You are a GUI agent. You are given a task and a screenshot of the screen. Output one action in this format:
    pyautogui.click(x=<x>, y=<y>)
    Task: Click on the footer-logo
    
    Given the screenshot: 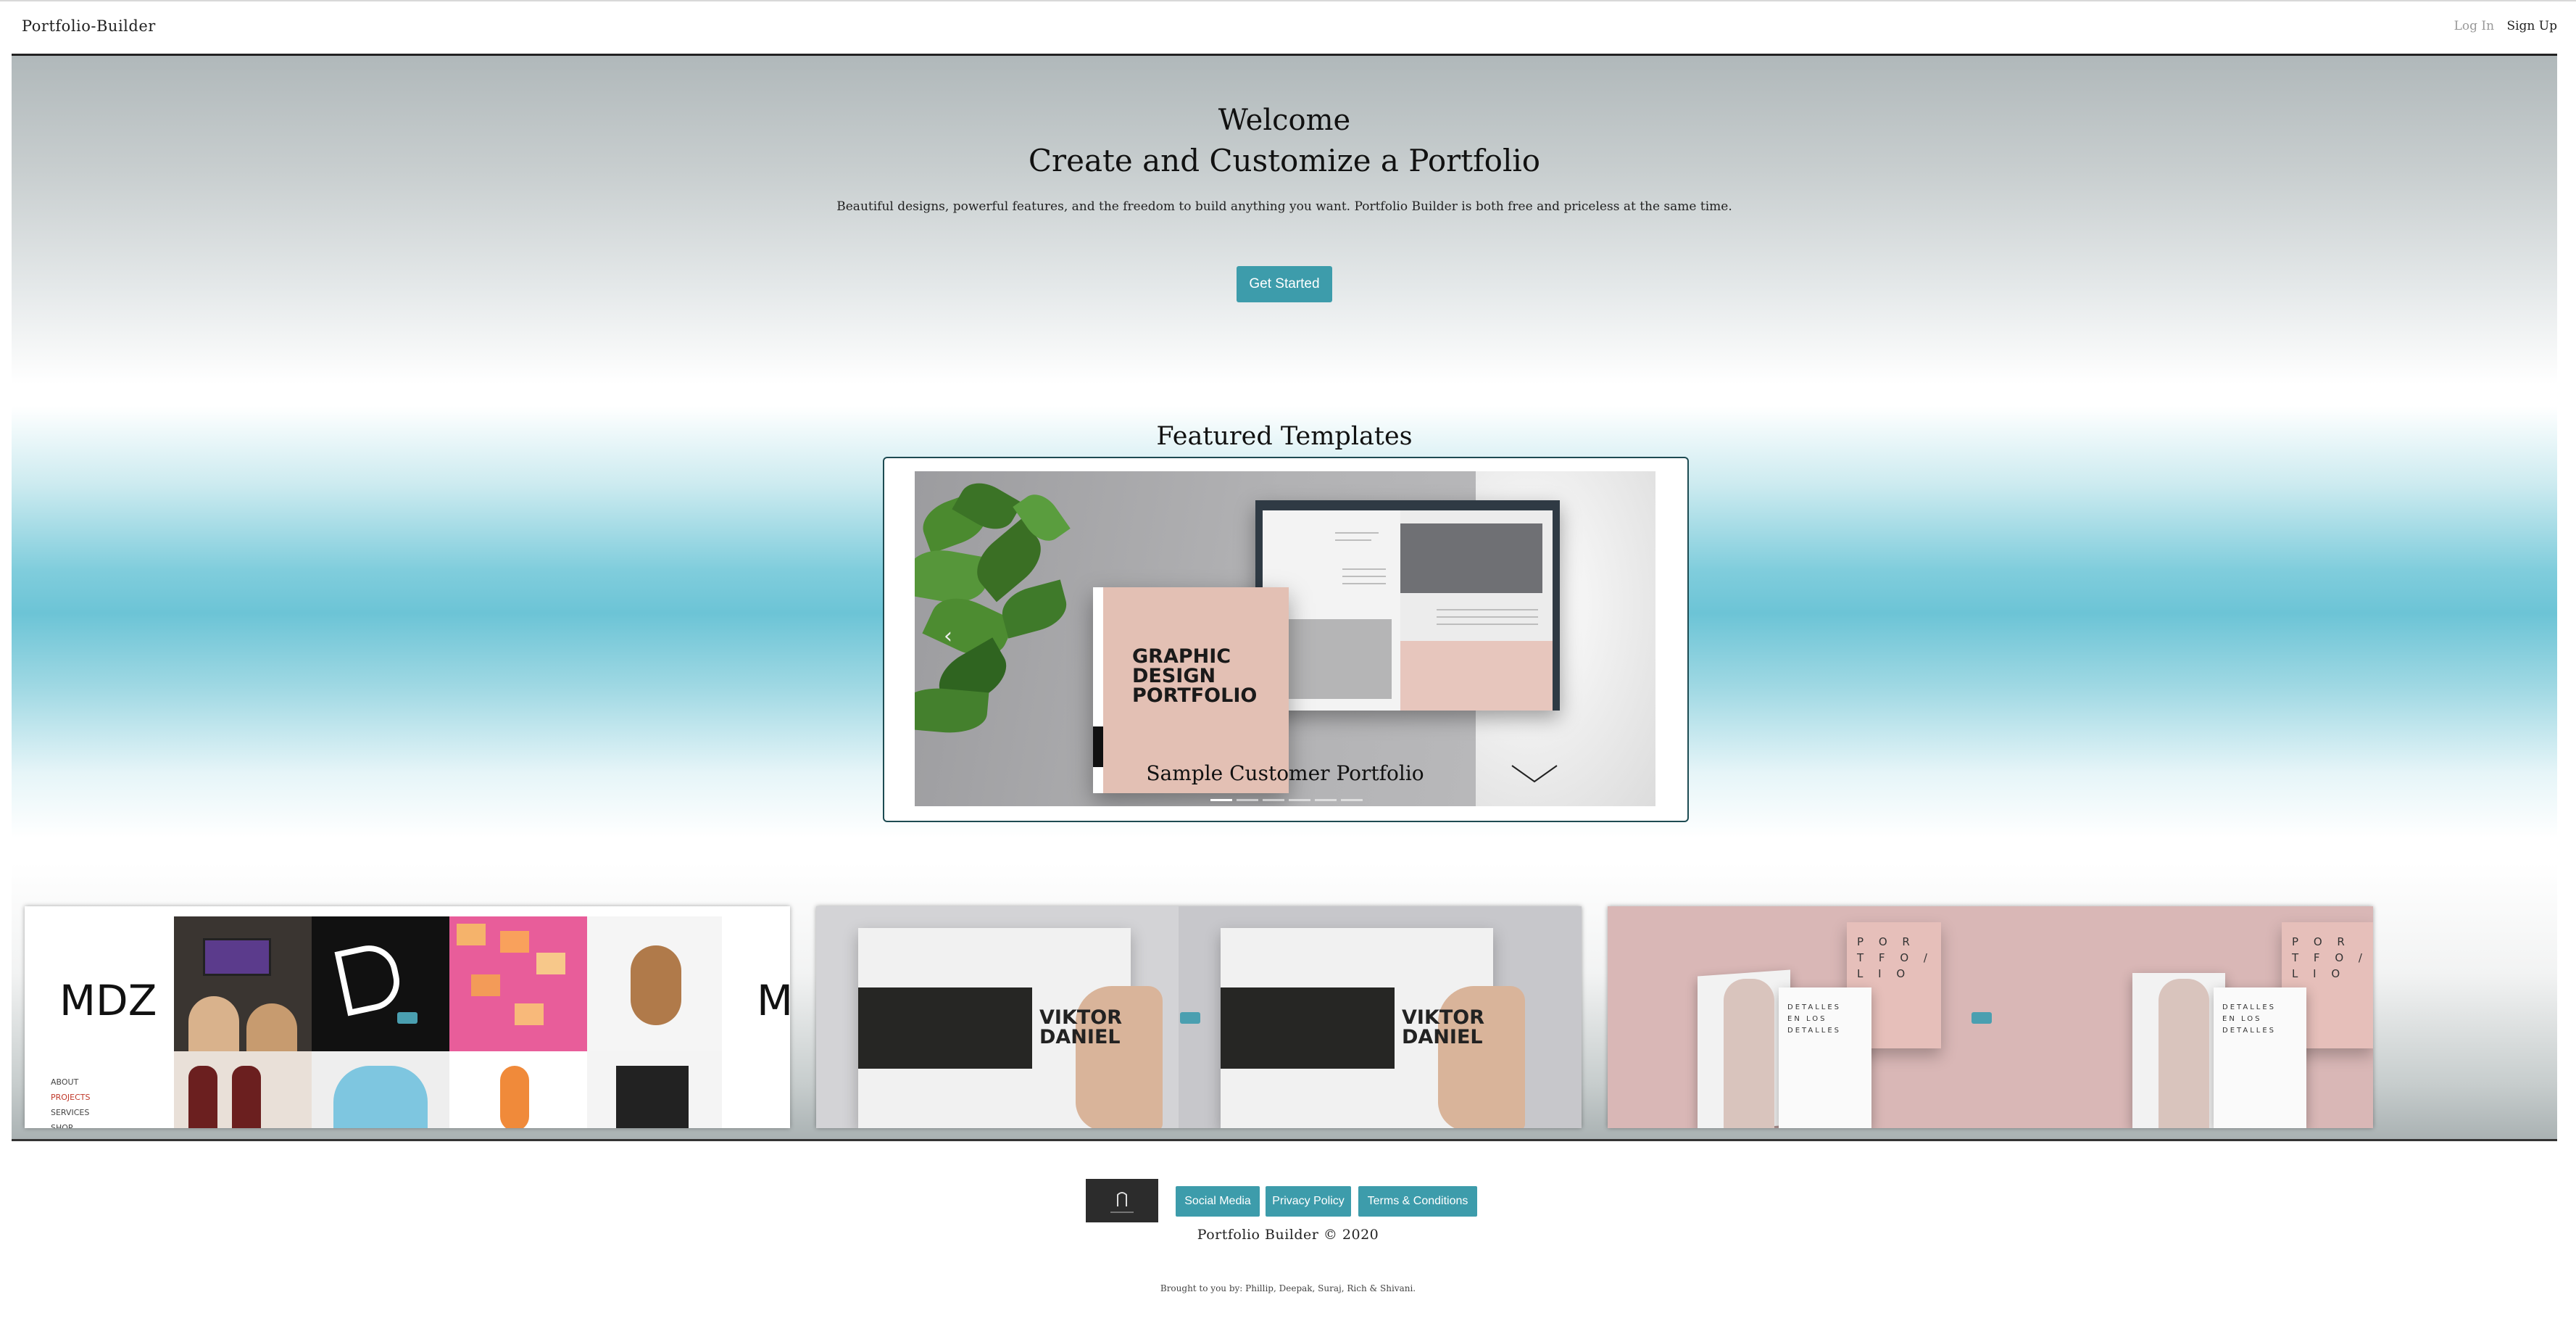 What is the action you would take?
    pyautogui.click(x=1122, y=1201)
    